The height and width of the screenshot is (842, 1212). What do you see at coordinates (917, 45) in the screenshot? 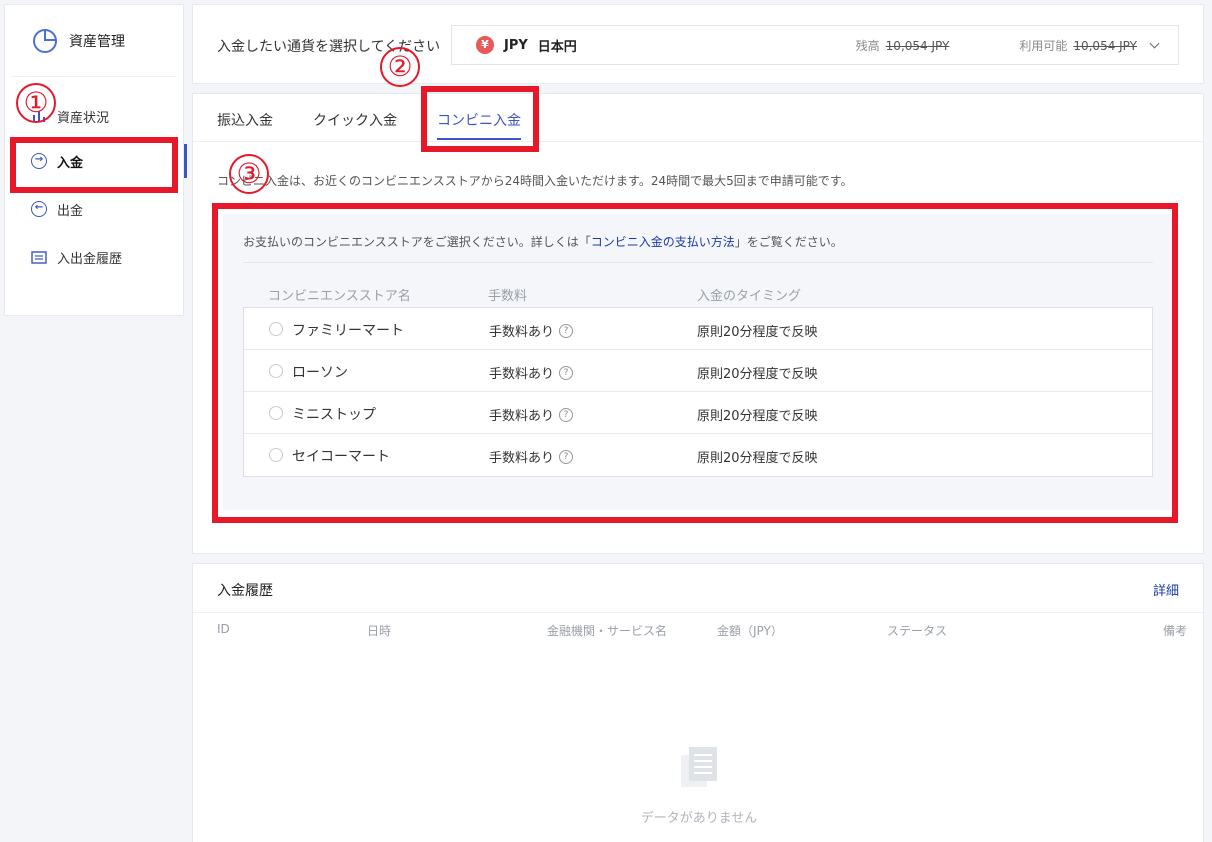
I see `balance-value: 10,054 JPY` at bounding box center [917, 45].